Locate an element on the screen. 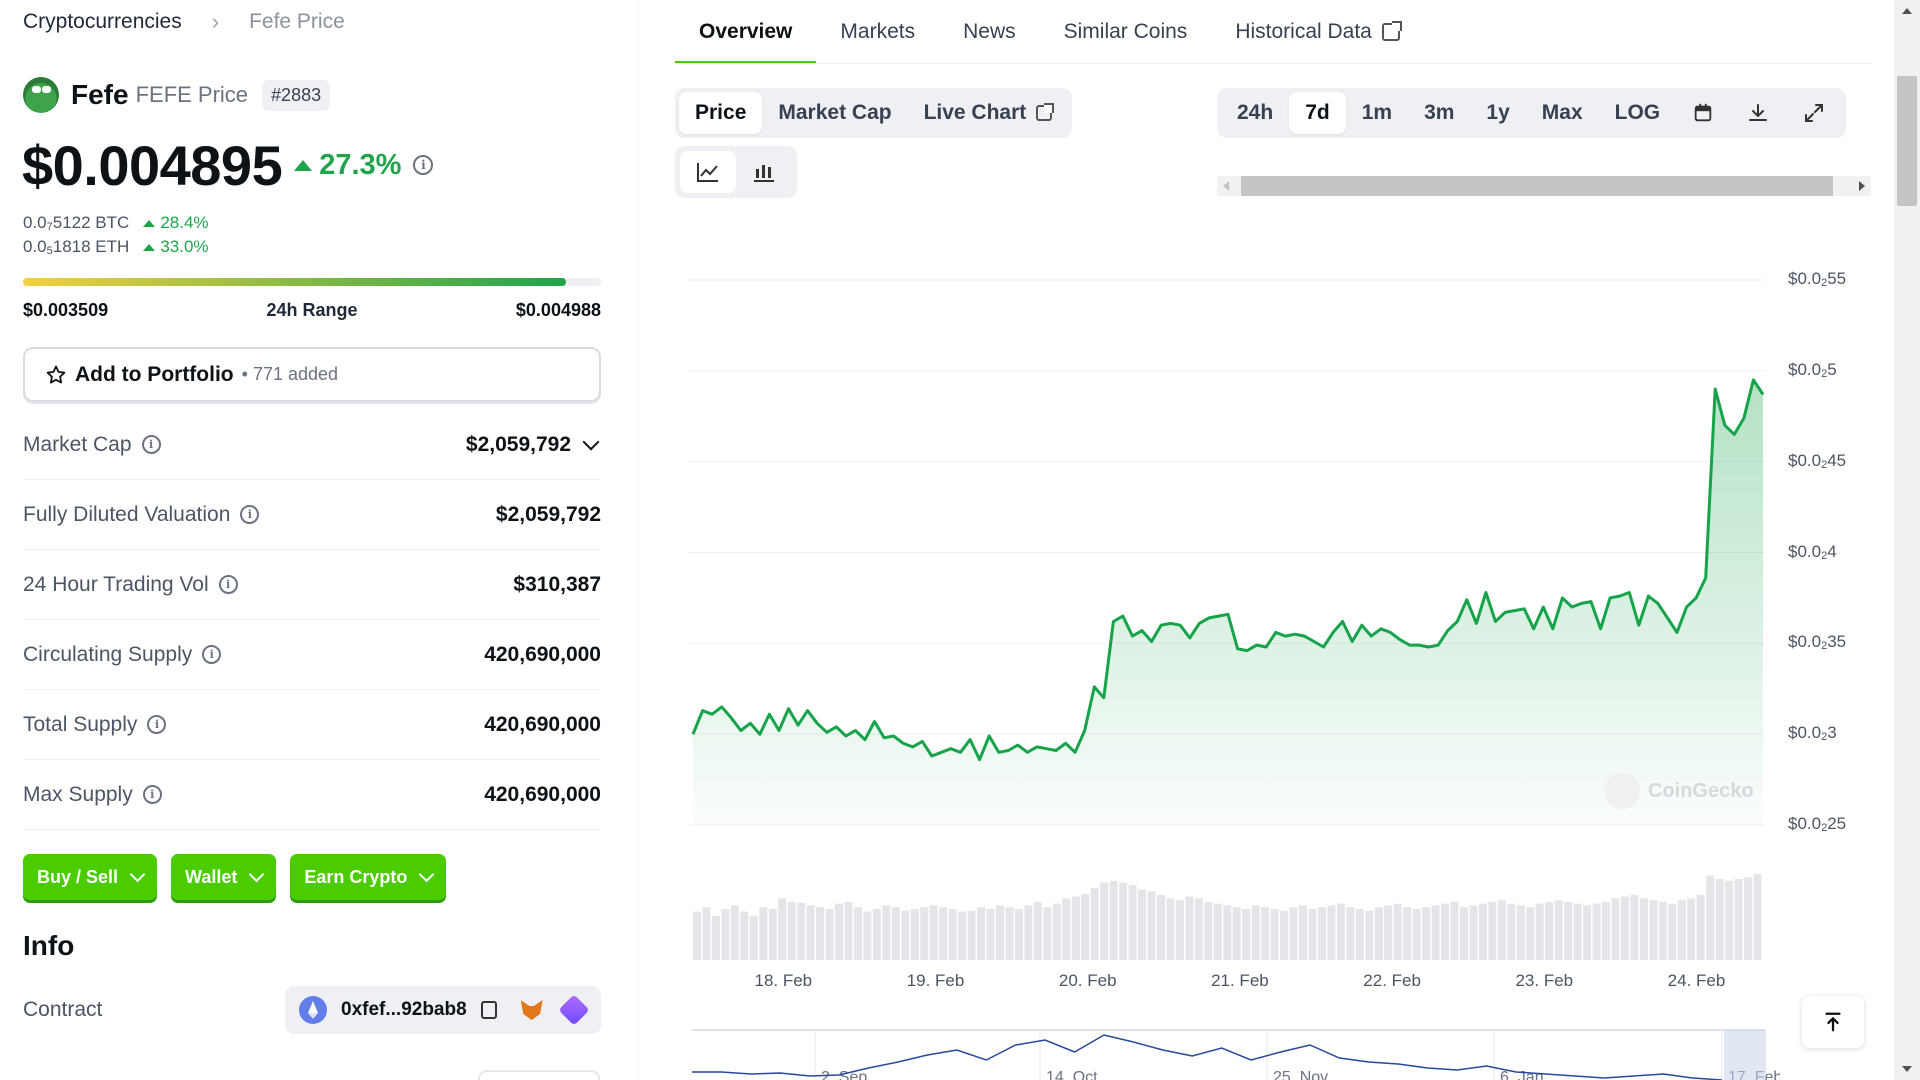  fullscreen-button is located at coordinates (1814, 113).